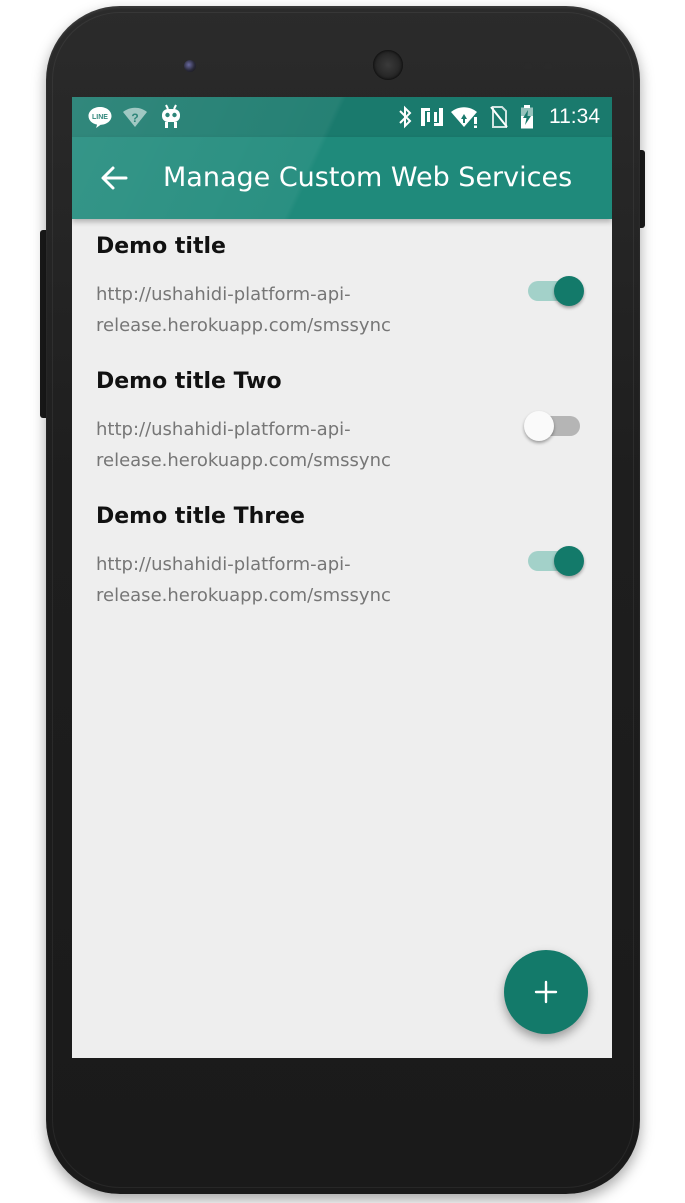  Describe the element at coordinates (574, 116) in the screenshot. I see `status-clock: 11:34` at that location.